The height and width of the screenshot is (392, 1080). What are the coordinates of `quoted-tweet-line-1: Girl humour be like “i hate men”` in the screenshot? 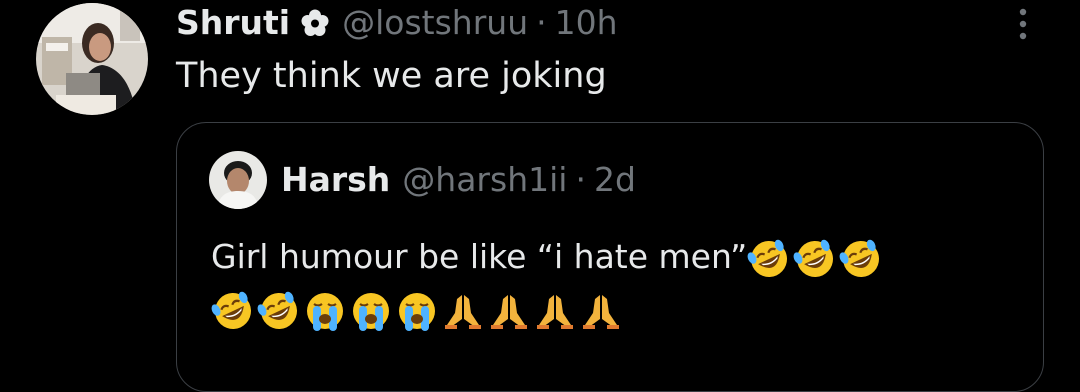 It's located at (611, 257).